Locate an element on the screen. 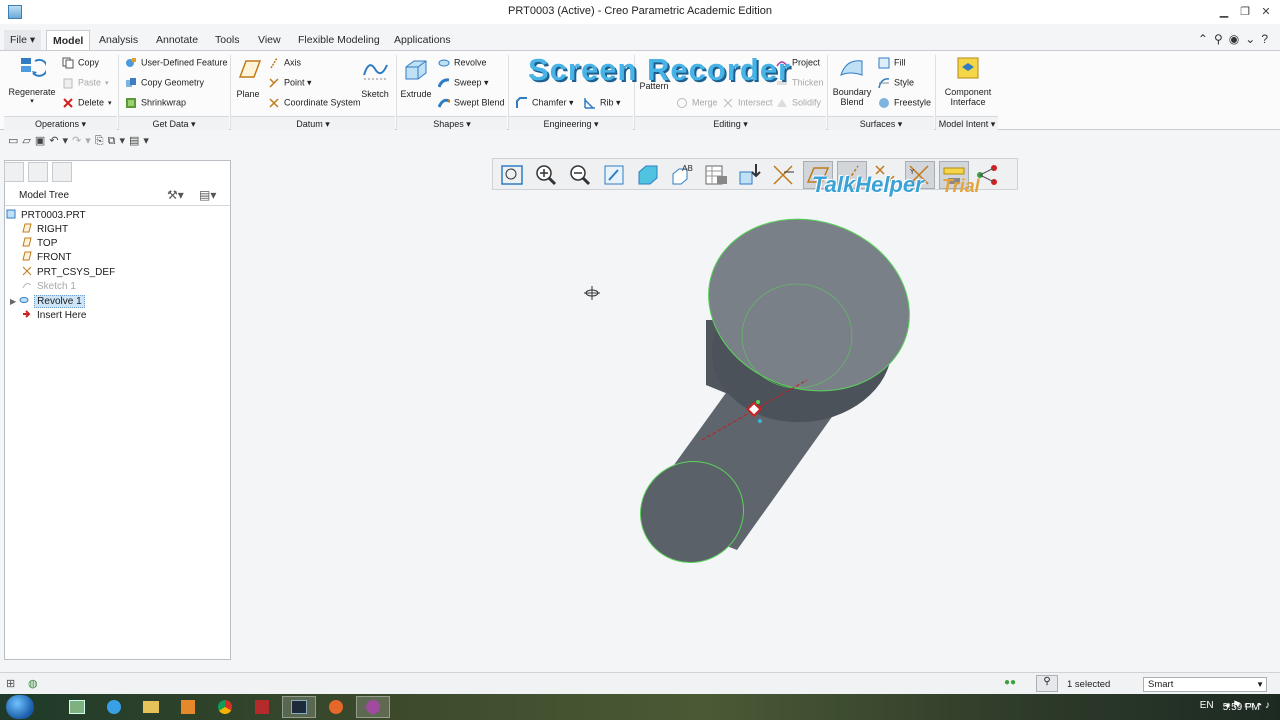 This screenshot has width=1280, height=720. taskbar-app-chrome is located at coordinates (225, 707).